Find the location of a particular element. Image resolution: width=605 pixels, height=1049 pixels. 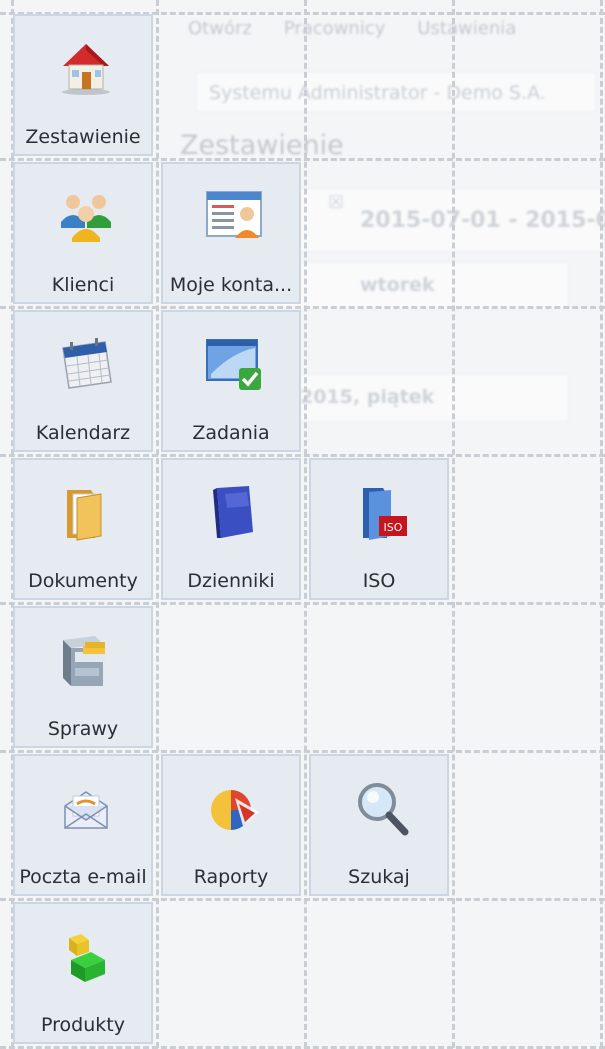

tile-label: ISO is located at coordinates (379, 581).